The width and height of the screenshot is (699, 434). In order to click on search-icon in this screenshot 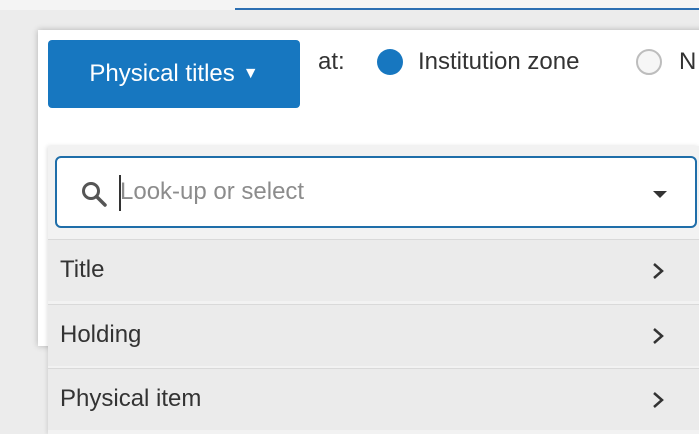, I will do `click(94, 194)`.